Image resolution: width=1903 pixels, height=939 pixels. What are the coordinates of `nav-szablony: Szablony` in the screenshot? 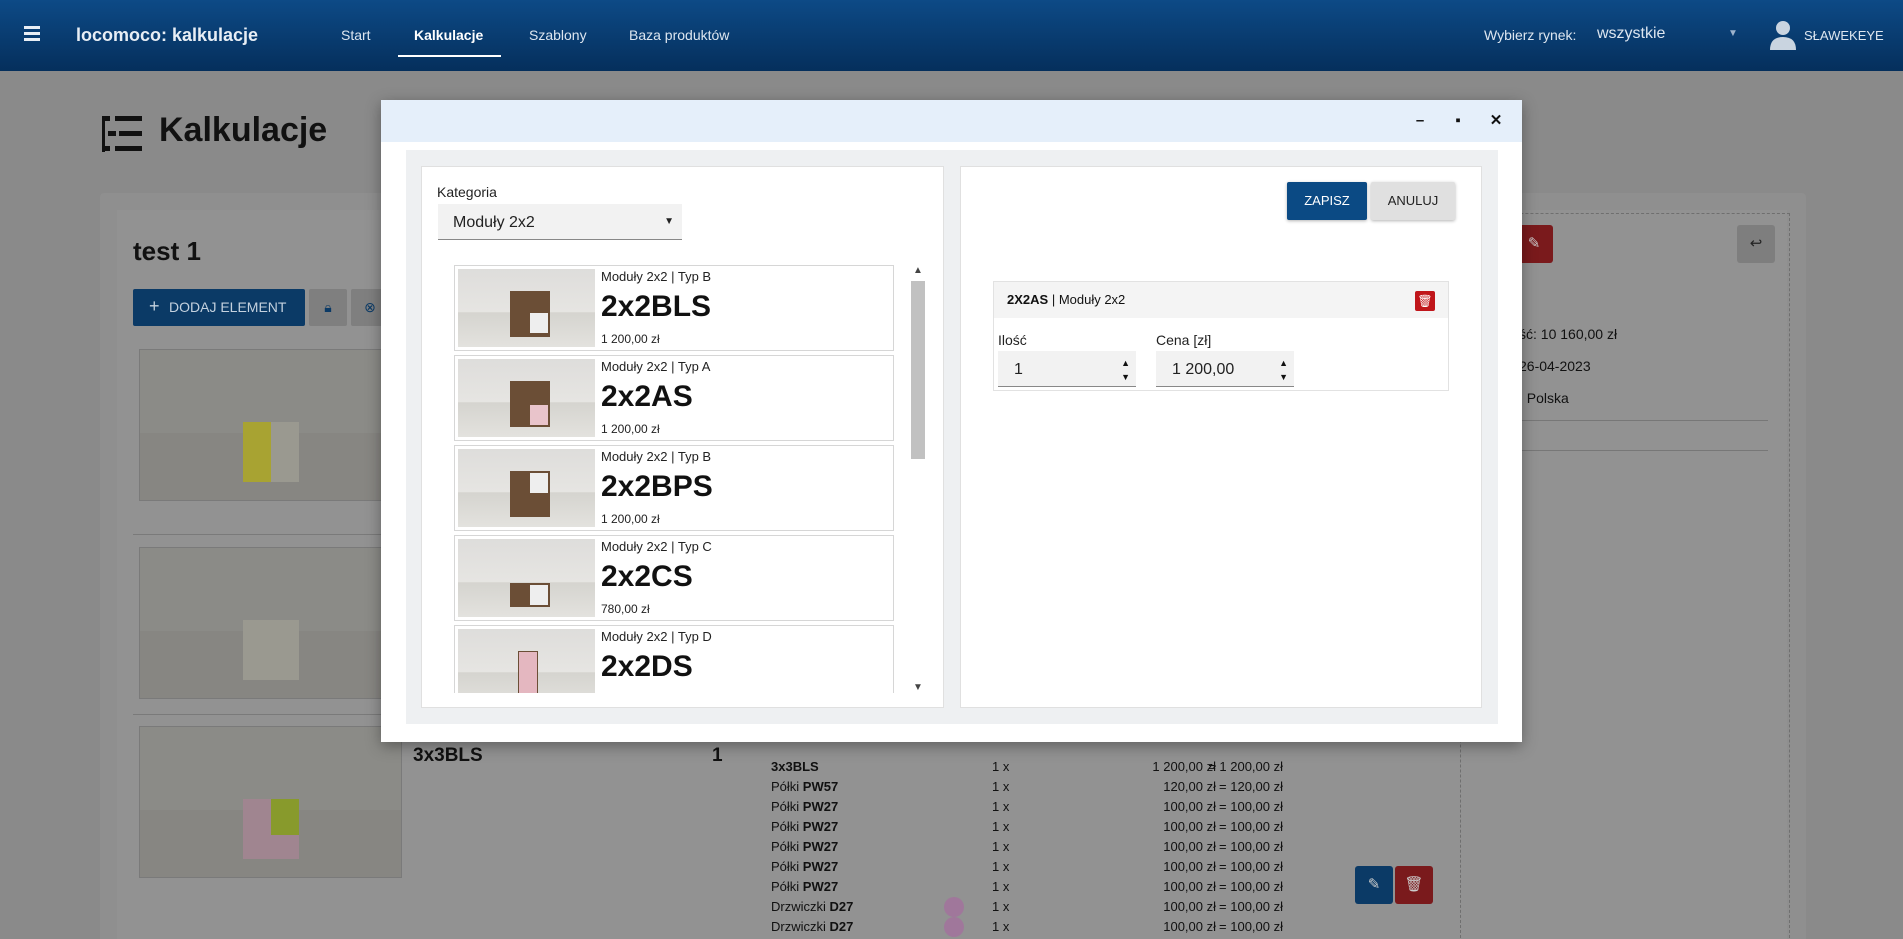 It's located at (558, 35).